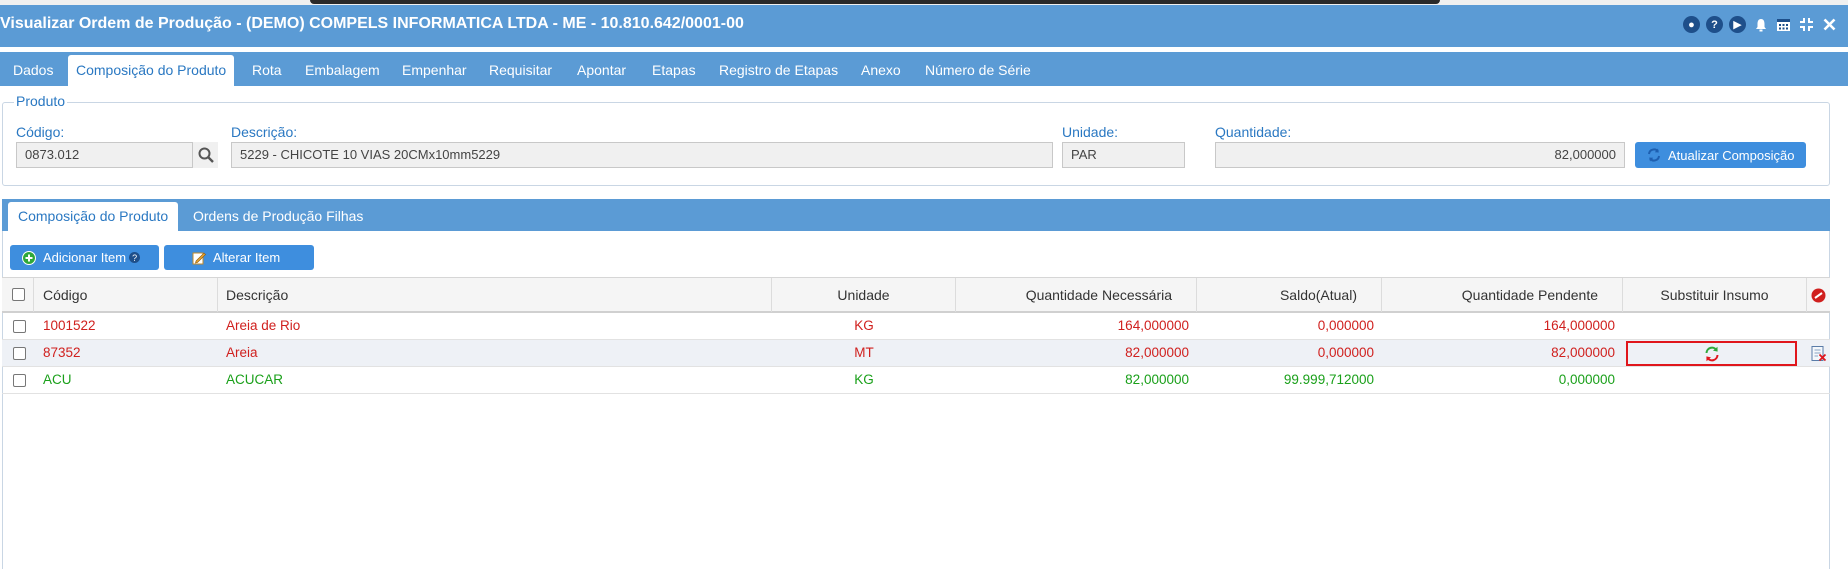  I want to click on cell-descricao: ACUCAR, so click(255, 379).